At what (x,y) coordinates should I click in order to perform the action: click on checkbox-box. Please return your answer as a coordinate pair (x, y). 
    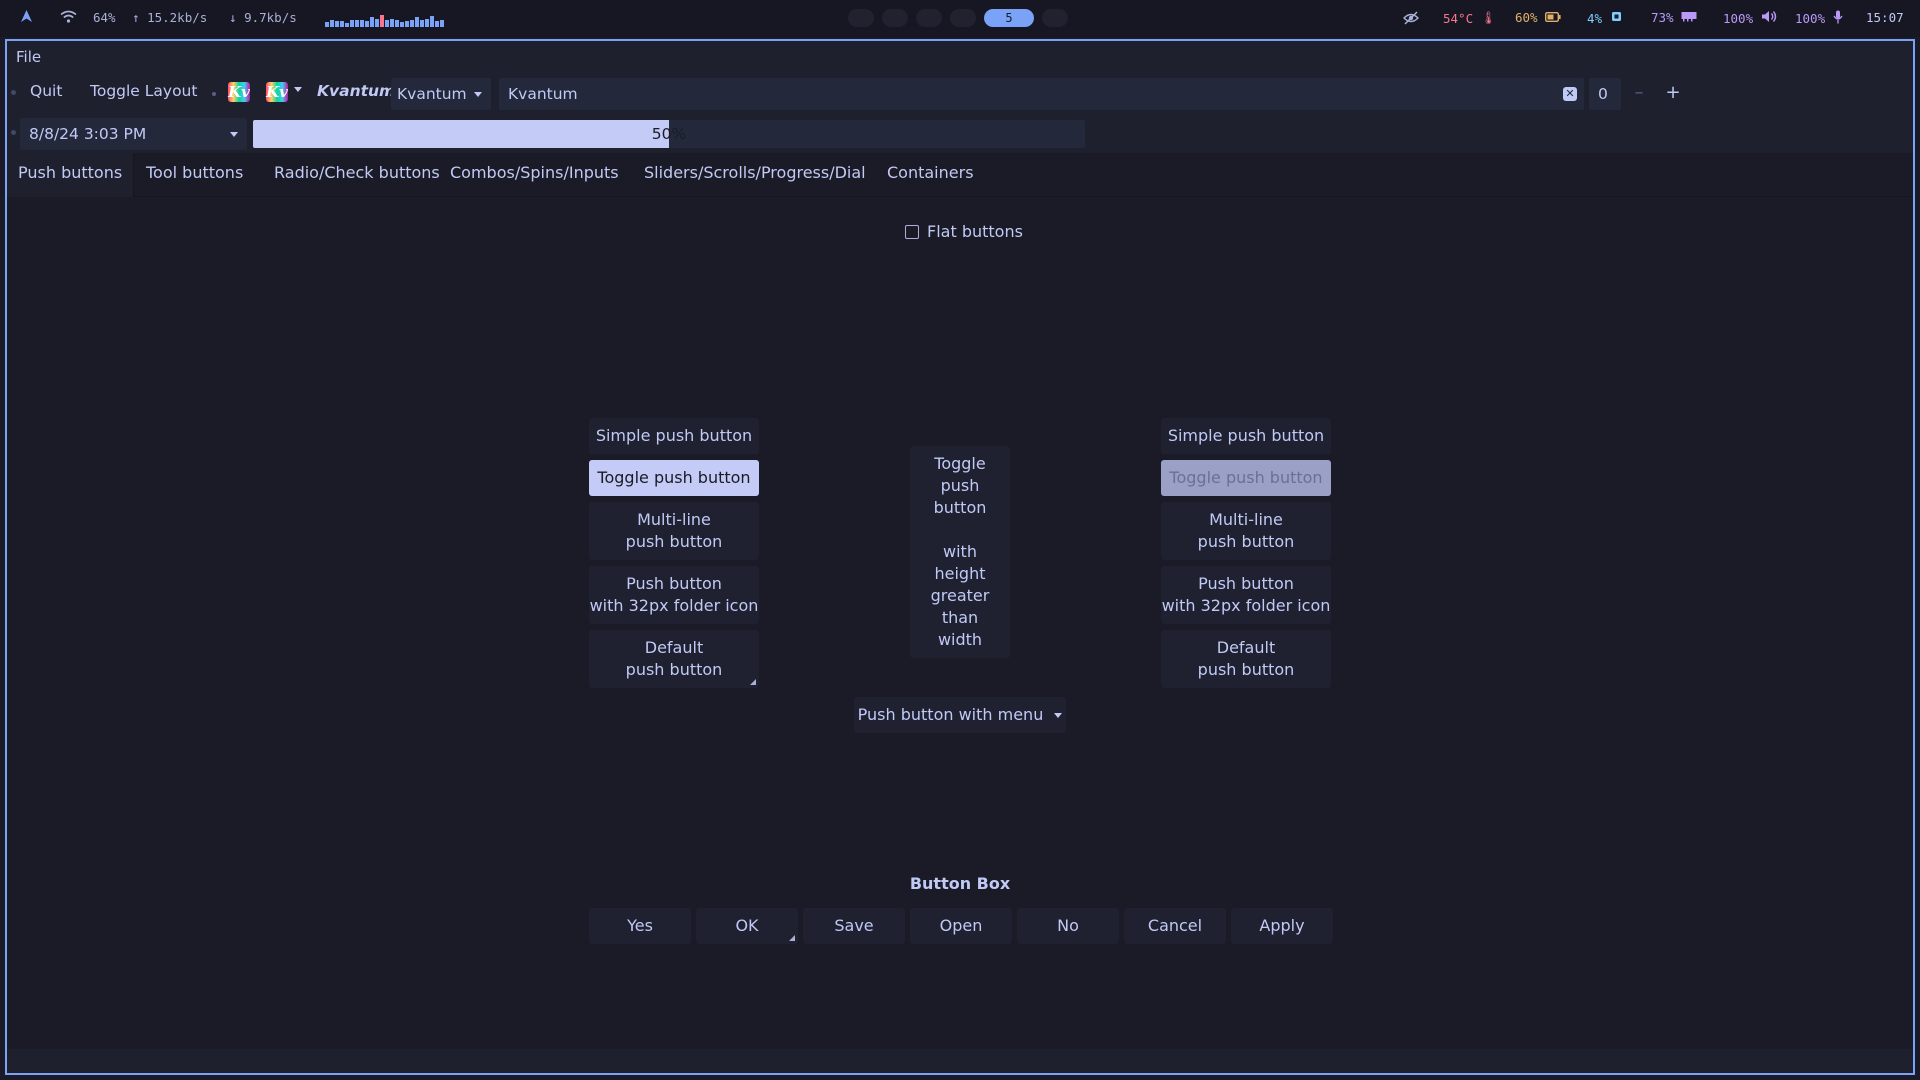
    Looking at the image, I should click on (912, 231).